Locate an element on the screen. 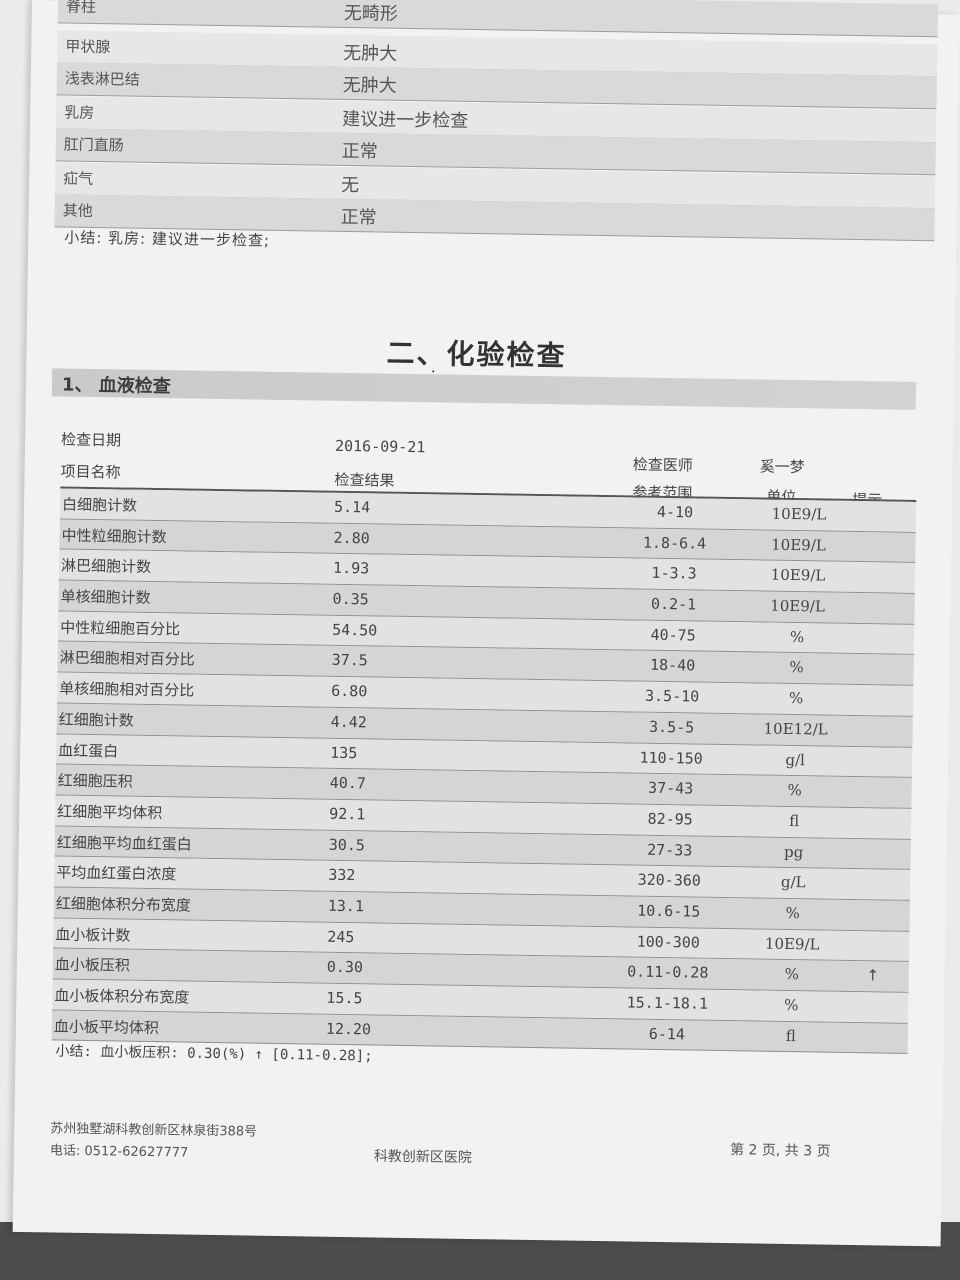 This screenshot has height=1280, width=960. lab-item-value: 92.1 is located at coordinates (347, 814).